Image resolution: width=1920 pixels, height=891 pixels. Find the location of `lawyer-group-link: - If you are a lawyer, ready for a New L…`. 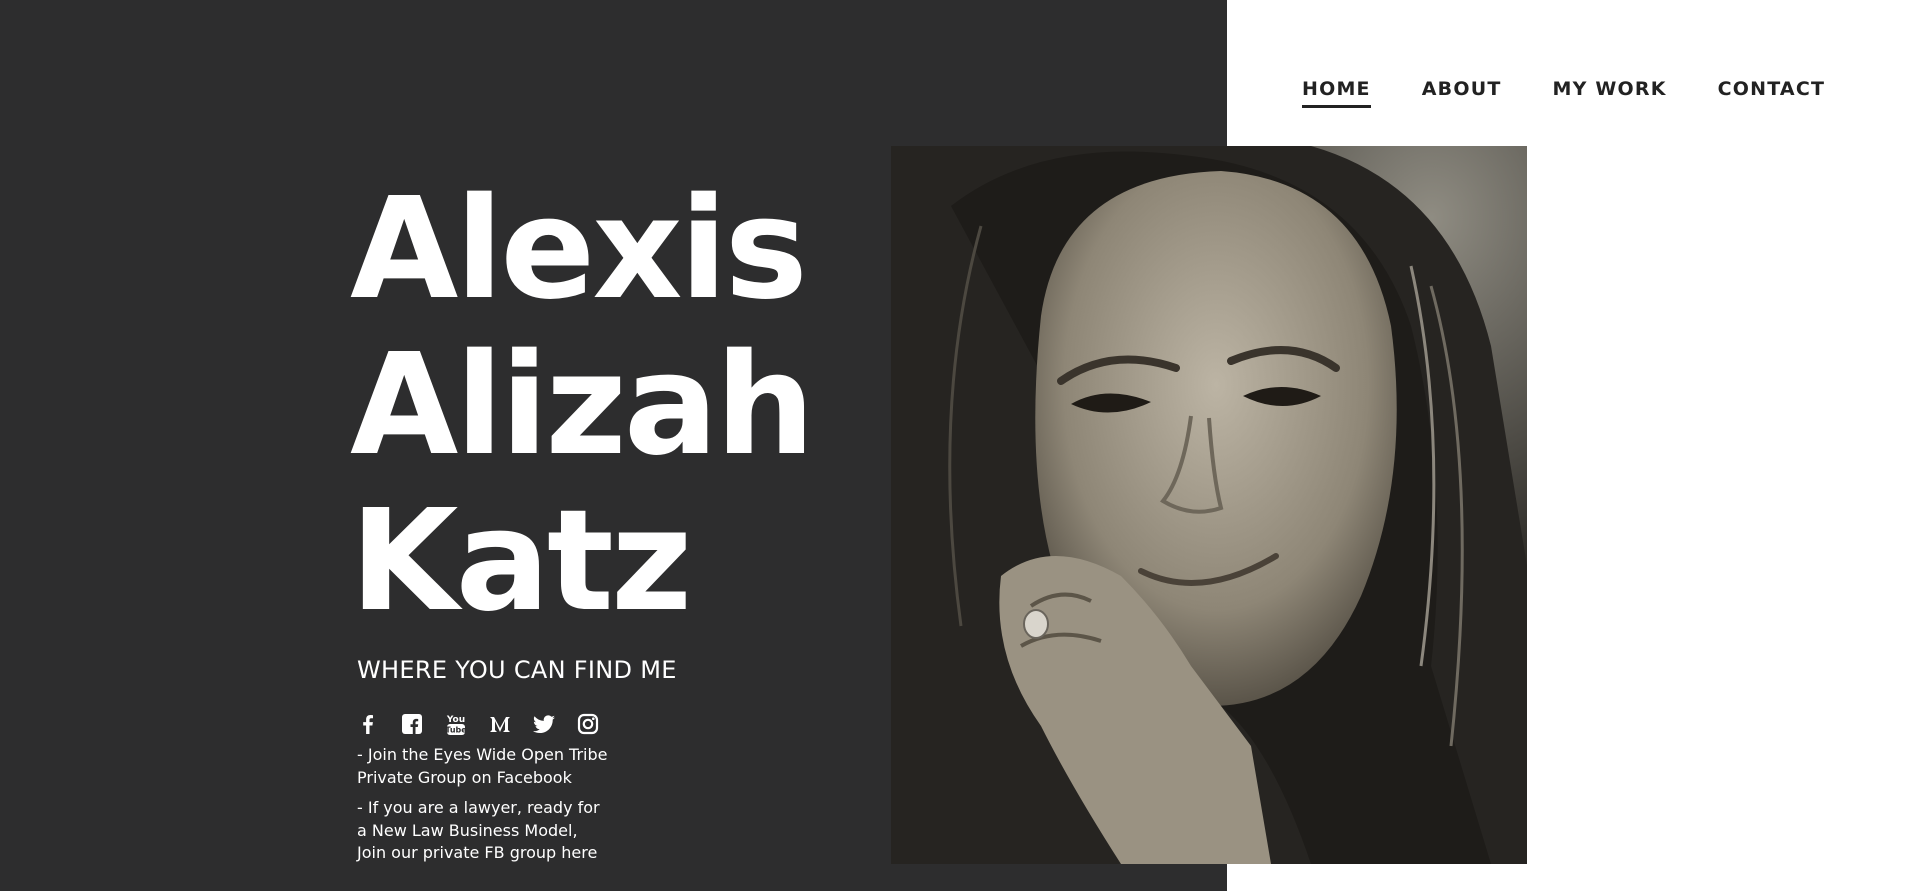

lawyer-group-link: - If you are a lawyer, ready for a New L… is located at coordinates (517, 831).